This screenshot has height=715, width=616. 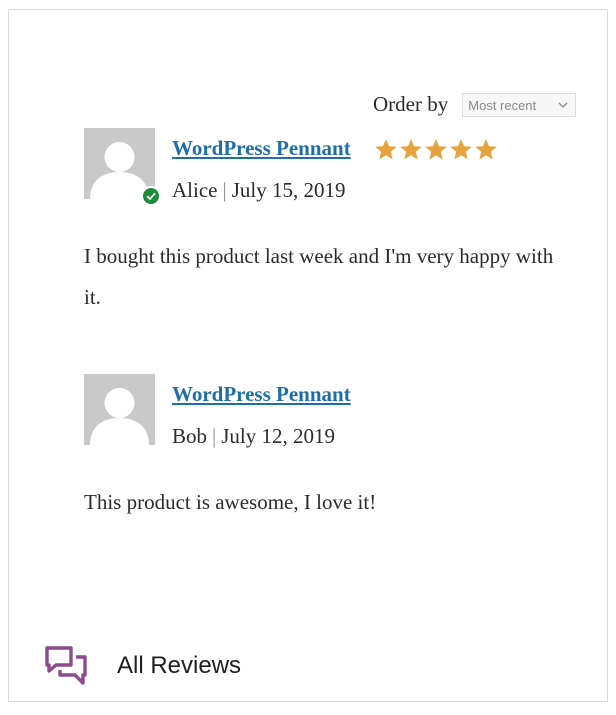 I want to click on star-rating, so click(x=436, y=149).